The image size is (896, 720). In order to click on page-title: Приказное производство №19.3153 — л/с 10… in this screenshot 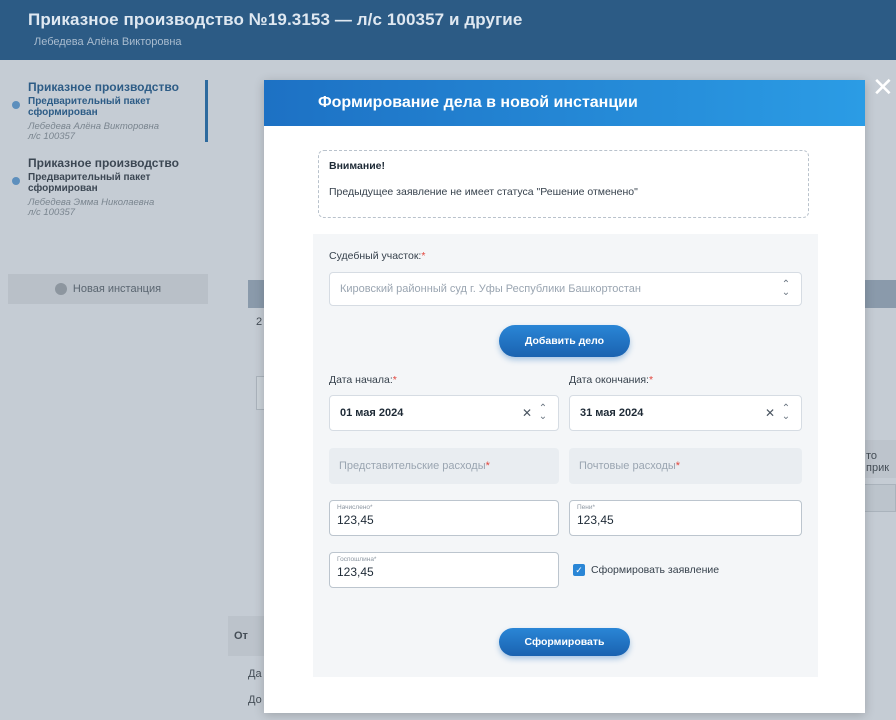, I will do `click(275, 19)`.